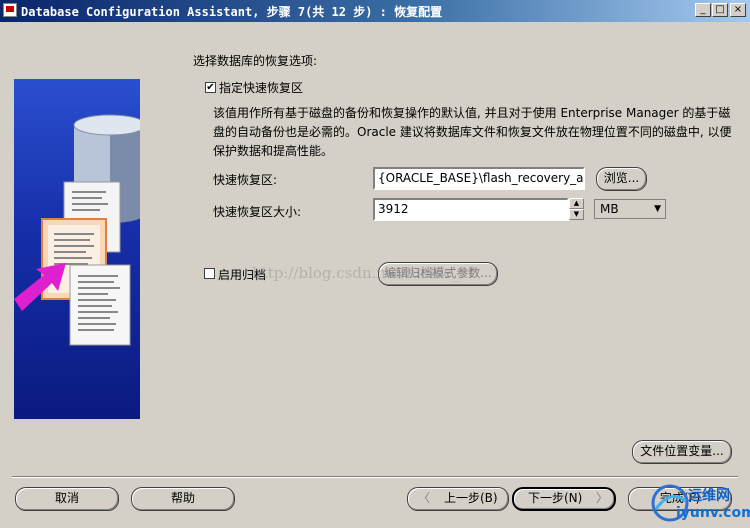 The image size is (750, 528). Describe the element at coordinates (713, 513) in the screenshot. I see `logo-bottom-text: iyunv.com` at that location.